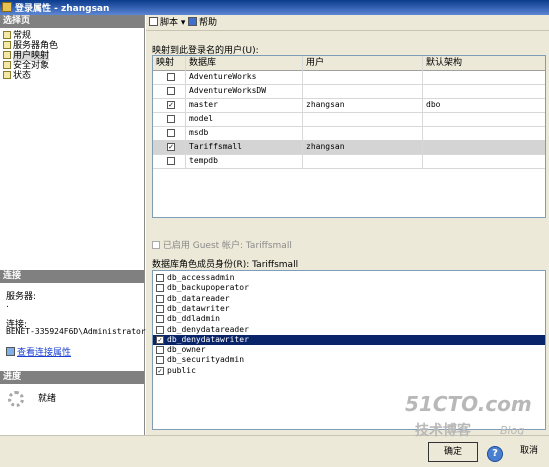  What do you see at coordinates (244, 91) in the screenshot?
I see `database-cell: AdventureWorksDW` at bounding box center [244, 91].